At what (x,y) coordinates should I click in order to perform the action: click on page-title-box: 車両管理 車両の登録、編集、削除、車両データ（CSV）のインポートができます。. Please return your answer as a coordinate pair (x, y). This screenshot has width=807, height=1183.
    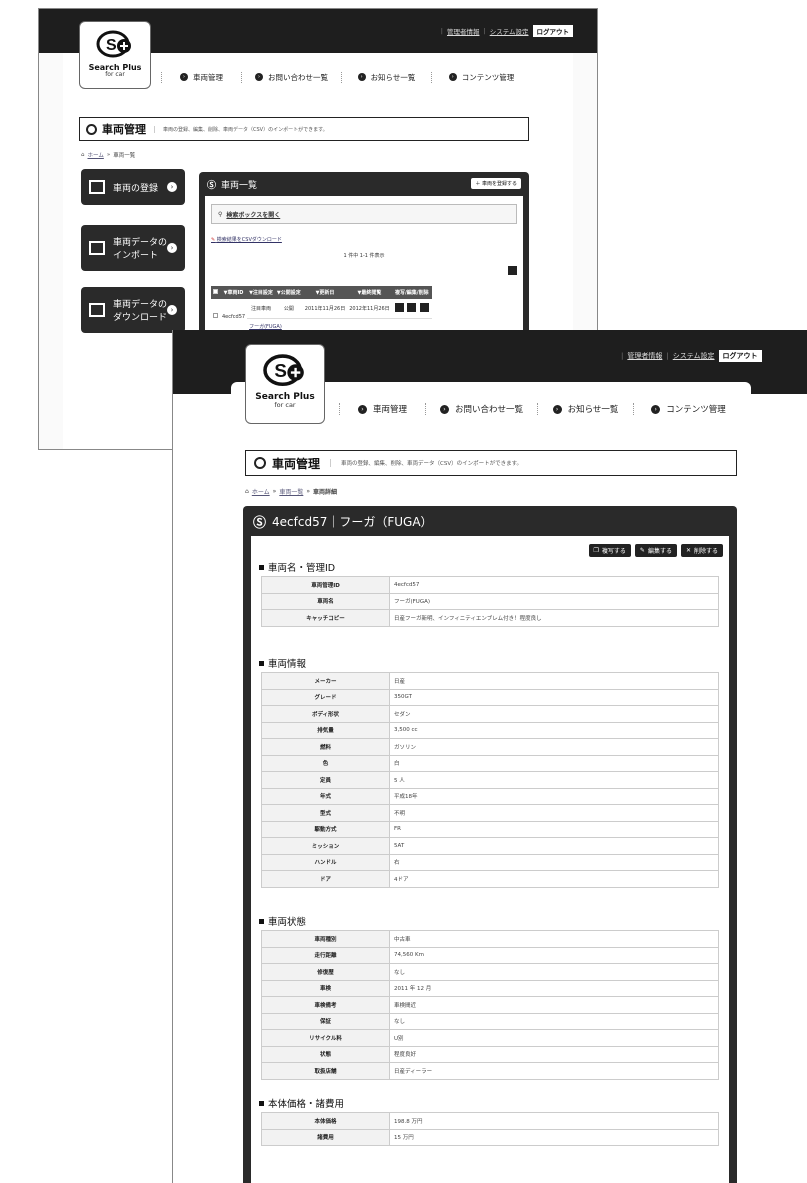
    Looking at the image, I should click on (491, 463).